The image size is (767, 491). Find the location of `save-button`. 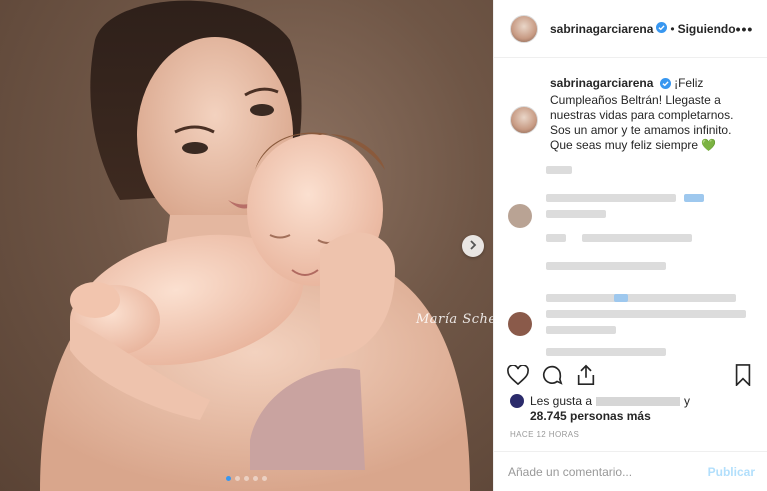

save-button is located at coordinates (743, 375).